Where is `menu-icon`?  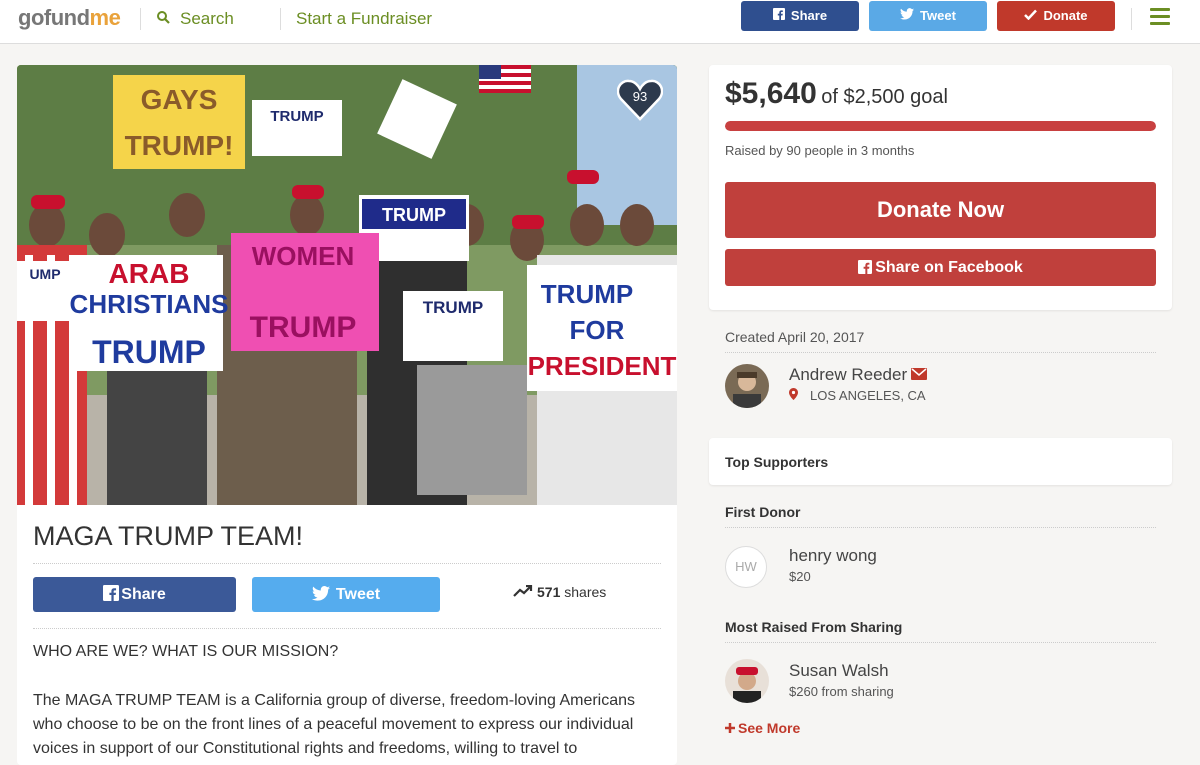 menu-icon is located at coordinates (1160, 18).